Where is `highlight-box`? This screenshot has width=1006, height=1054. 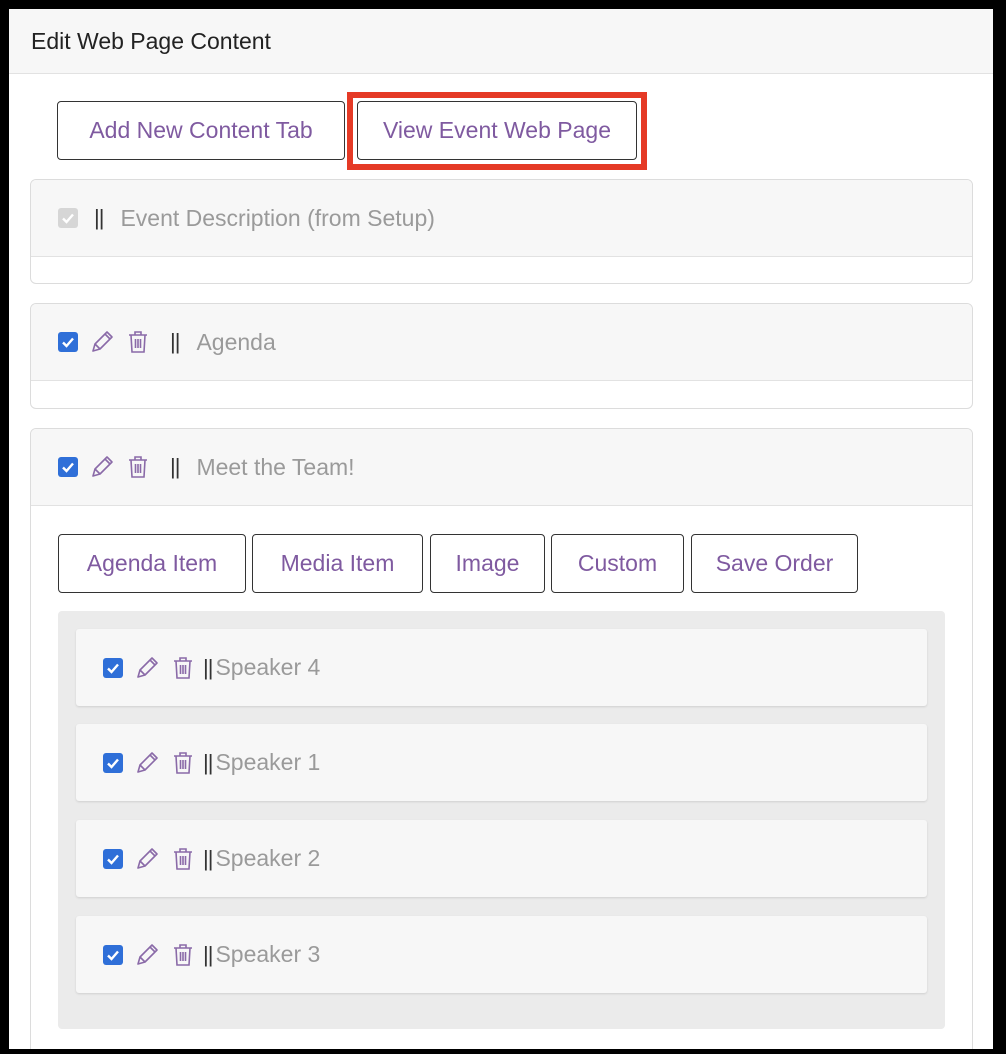 highlight-box is located at coordinates (497, 131).